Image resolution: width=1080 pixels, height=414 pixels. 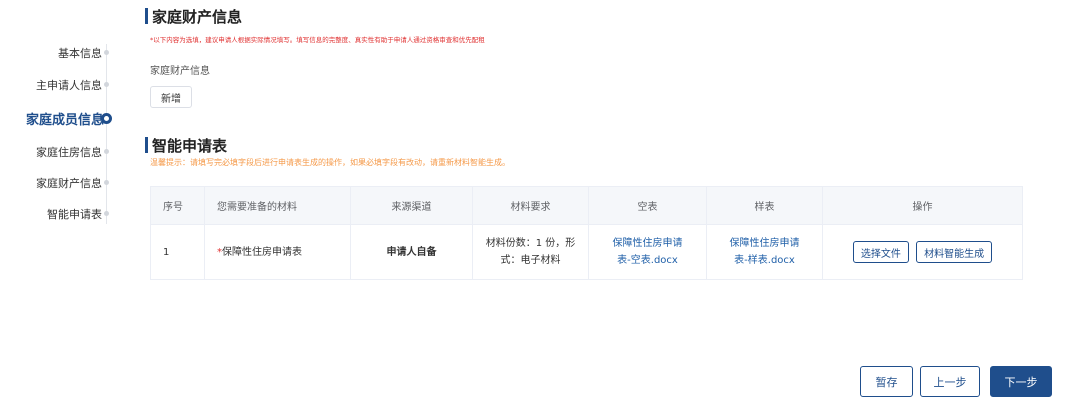 I want to click on form-section-title: 智能申请表, so click(x=186, y=145).